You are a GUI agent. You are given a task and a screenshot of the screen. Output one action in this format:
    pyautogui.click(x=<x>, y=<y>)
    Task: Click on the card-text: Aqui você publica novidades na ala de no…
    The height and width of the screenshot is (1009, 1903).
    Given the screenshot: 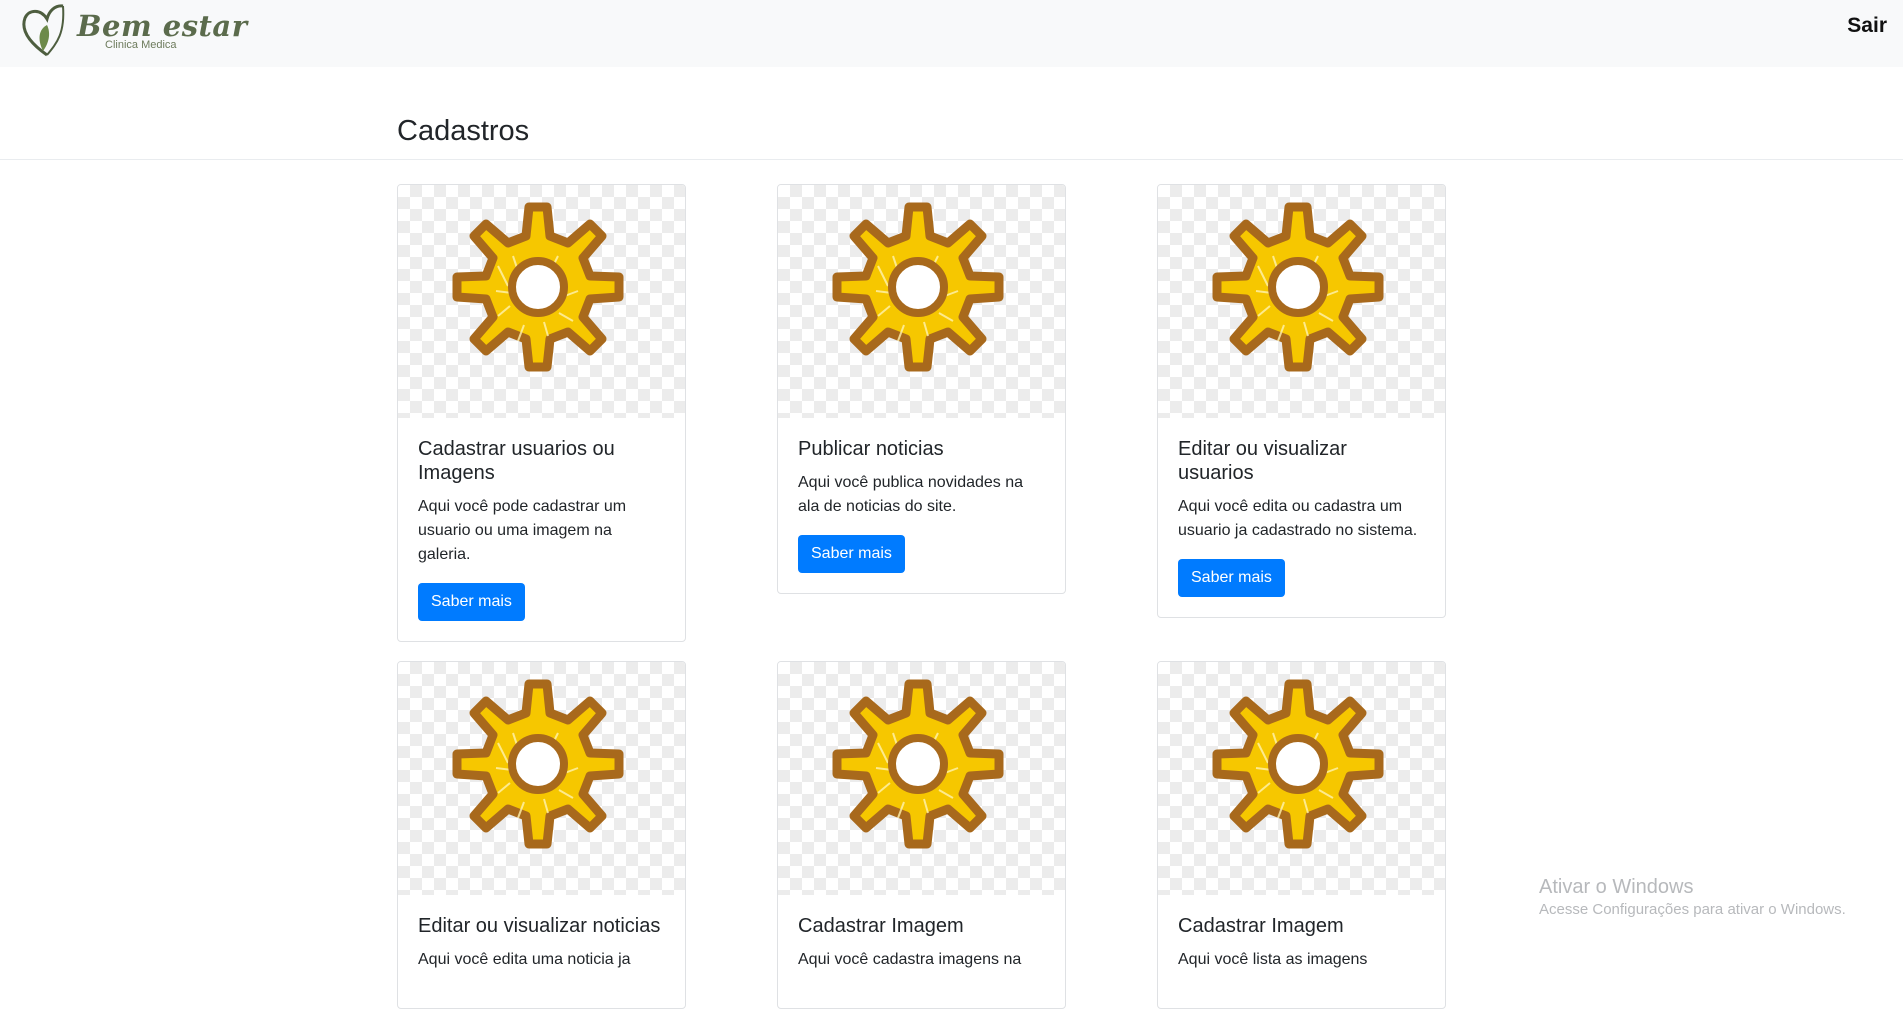 What is the action you would take?
    pyautogui.click(x=911, y=494)
    